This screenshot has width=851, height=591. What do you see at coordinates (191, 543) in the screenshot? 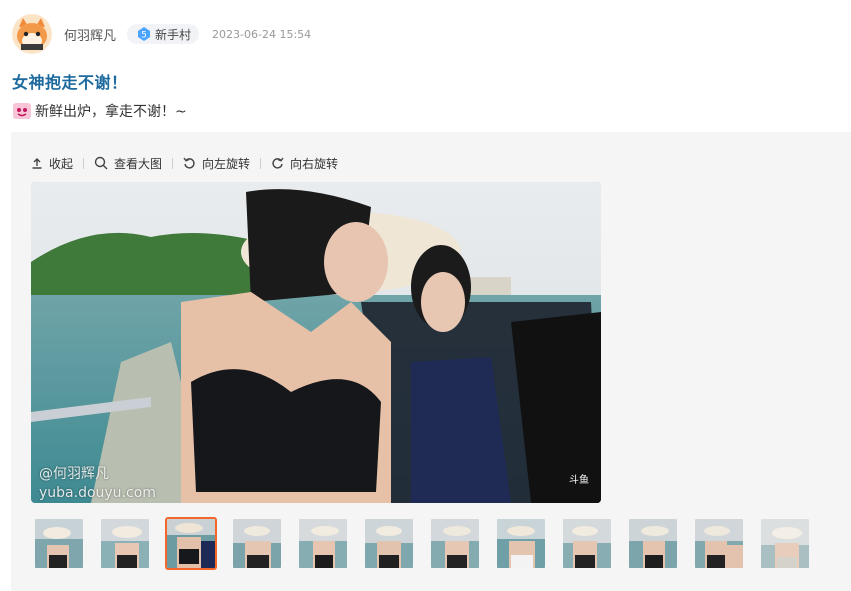
I see `thumbnail-active` at bounding box center [191, 543].